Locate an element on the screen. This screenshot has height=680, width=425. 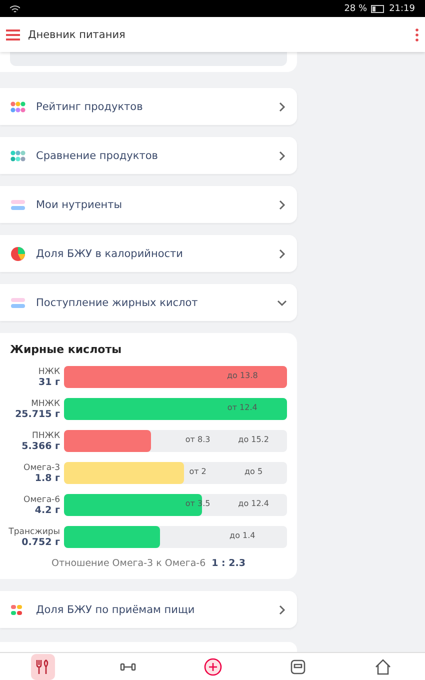
ratio-value: 1 : 2.3 is located at coordinates (229, 563).